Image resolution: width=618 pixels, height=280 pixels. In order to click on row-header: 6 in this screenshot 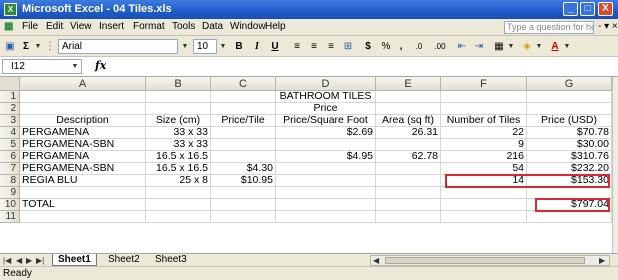, I will do `click(10, 157)`.